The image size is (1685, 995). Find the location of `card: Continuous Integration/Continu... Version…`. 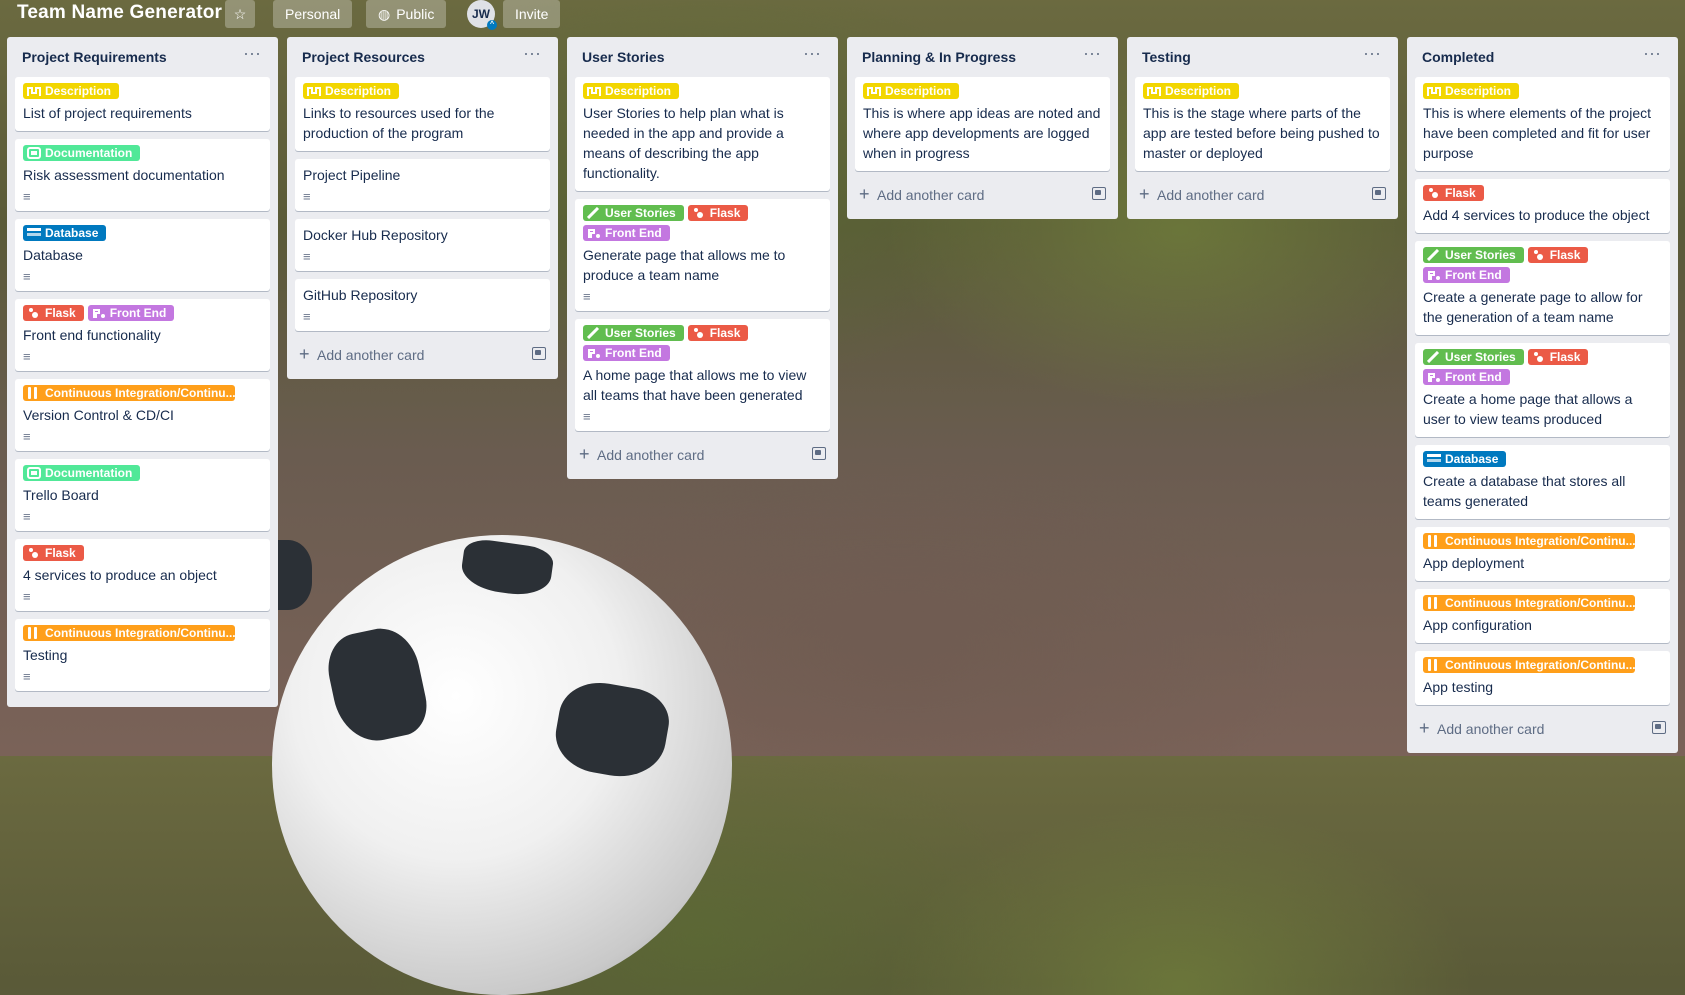

card: Continuous Integration/Continu... Version… is located at coordinates (142, 415).